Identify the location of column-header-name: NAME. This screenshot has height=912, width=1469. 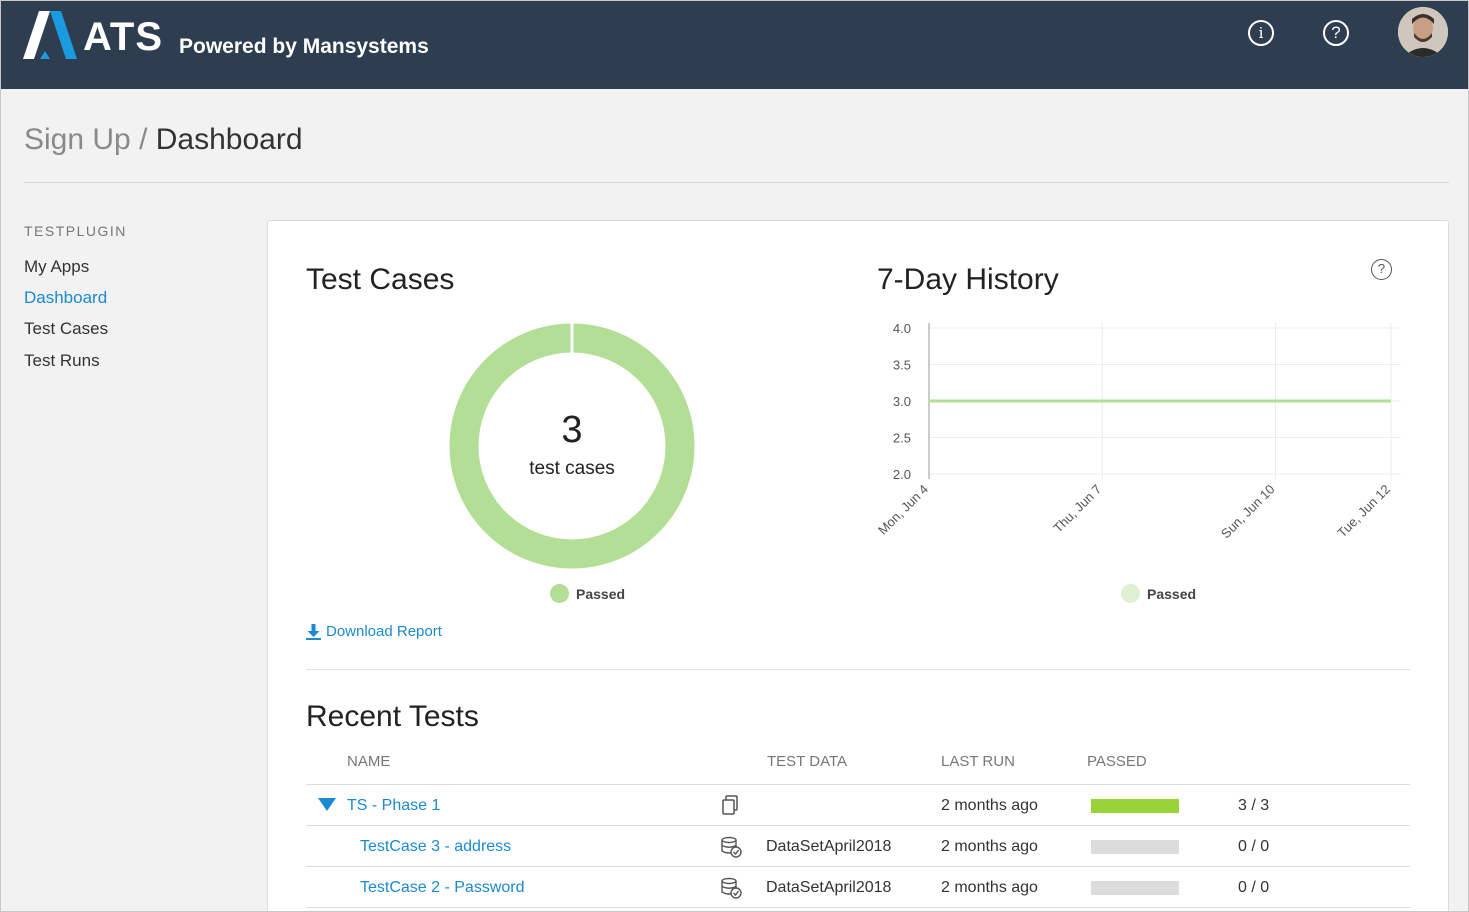
(368, 761).